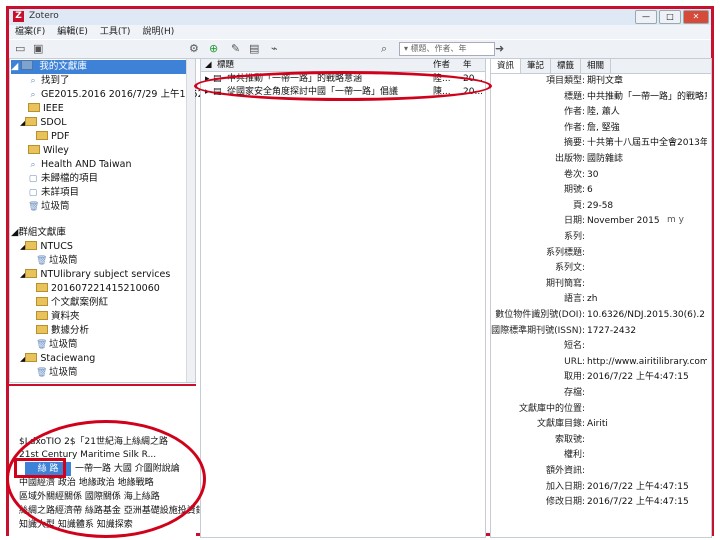 The height and width of the screenshot is (540, 720). Describe the element at coordinates (647, 299) in the screenshot. I see `field-value: zh` at that location.